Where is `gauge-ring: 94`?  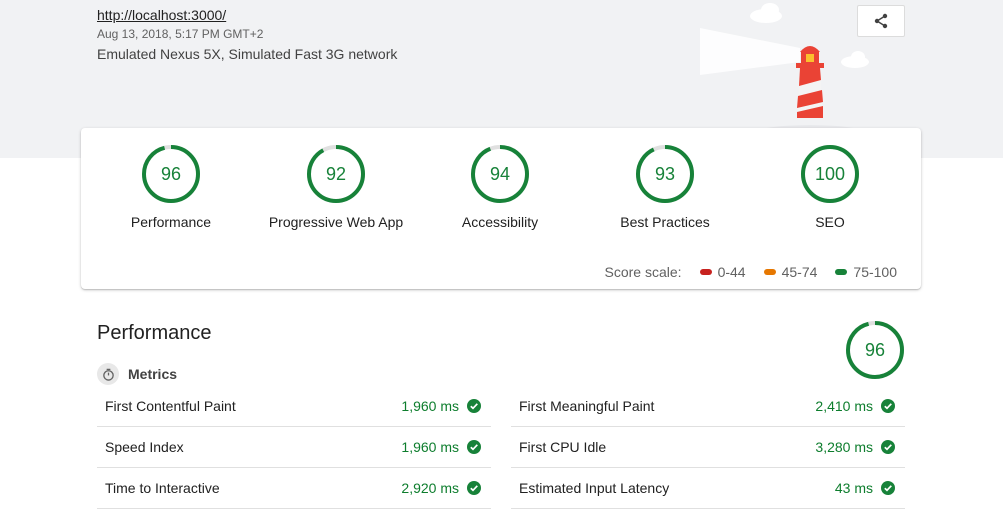 gauge-ring: 94 is located at coordinates (500, 174).